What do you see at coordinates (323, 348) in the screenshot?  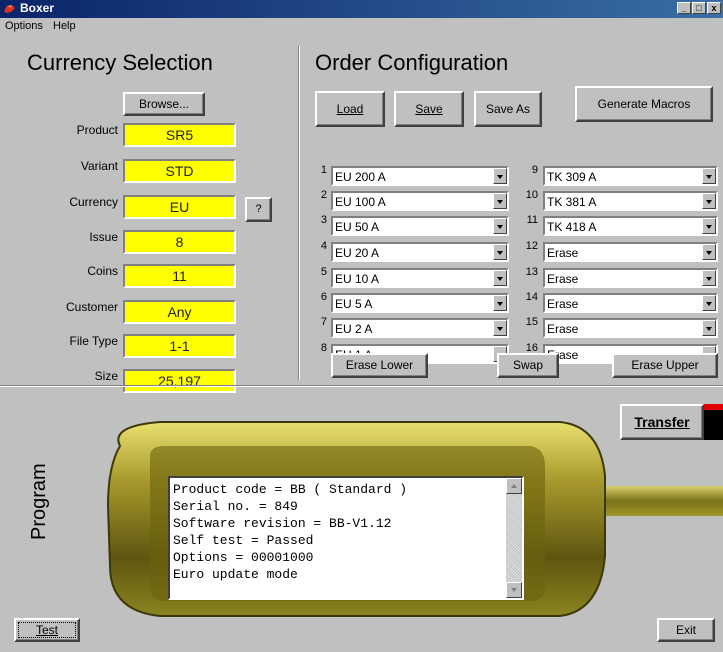 I see `slot-number: 8` at bounding box center [323, 348].